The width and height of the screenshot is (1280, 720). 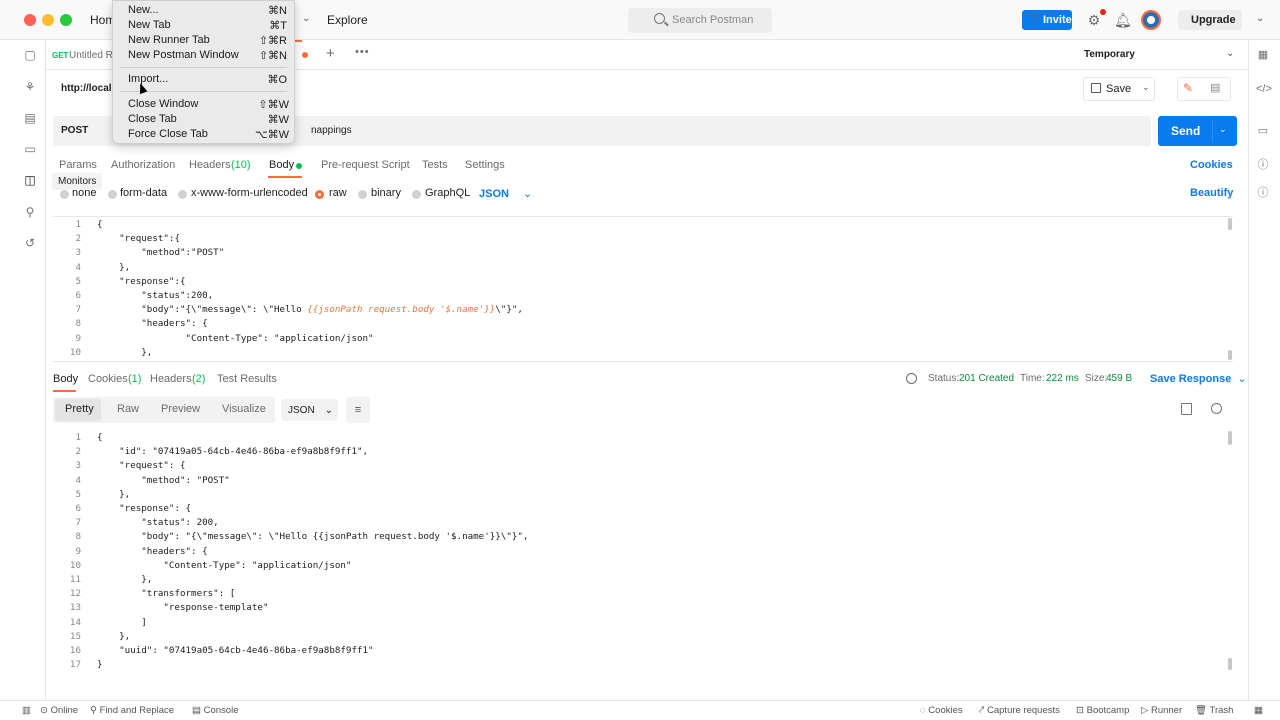 What do you see at coordinates (485, 165) in the screenshot?
I see `tab-settings: Settings` at bounding box center [485, 165].